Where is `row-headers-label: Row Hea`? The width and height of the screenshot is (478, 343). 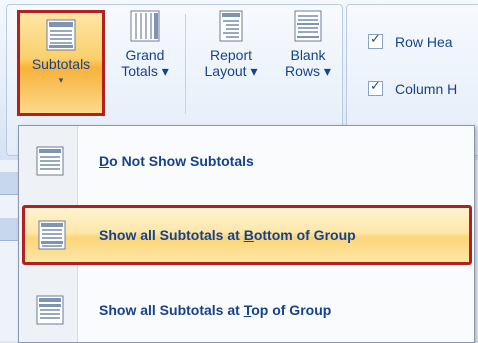
row-headers-label: Row Hea is located at coordinates (424, 42).